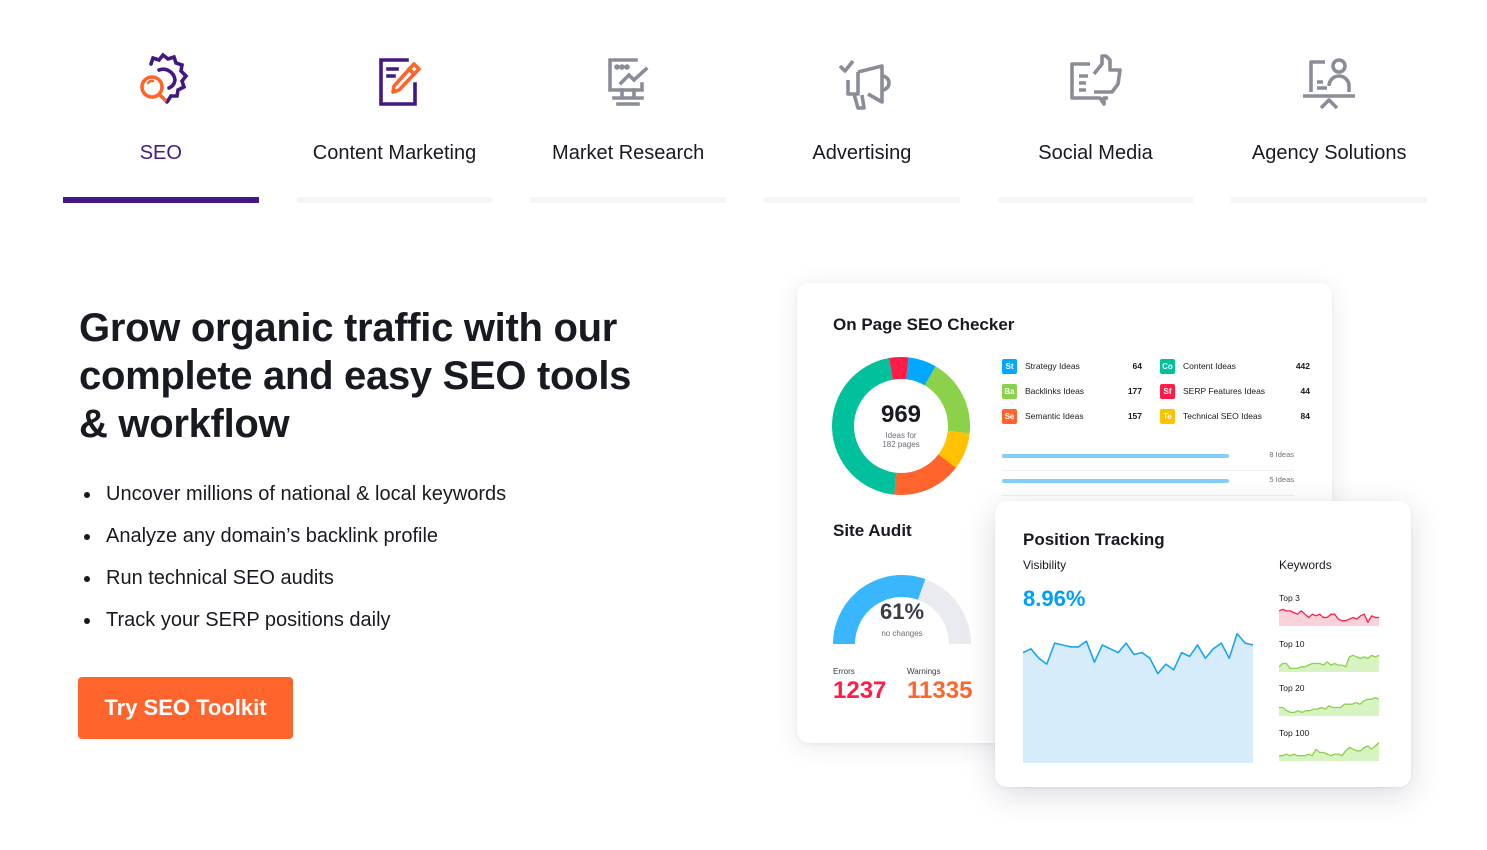  What do you see at coordinates (1009, 416) in the screenshot?
I see `semantic-badge: Se` at bounding box center [1009, 416].